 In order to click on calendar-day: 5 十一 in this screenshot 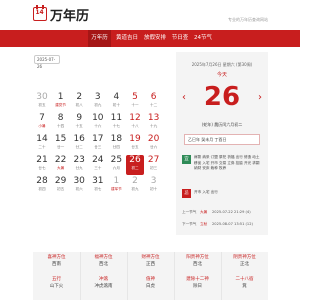, I will do `click(135, 102)`.